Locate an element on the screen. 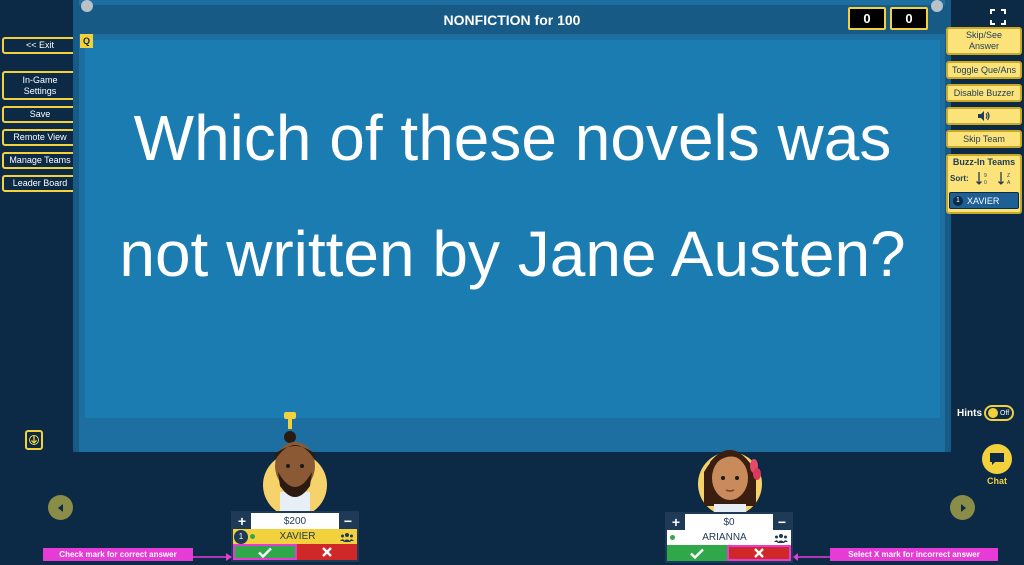 The image size is (1024, 565). manage-teams-button: Manage Teams is located at coordinates (40, 160).